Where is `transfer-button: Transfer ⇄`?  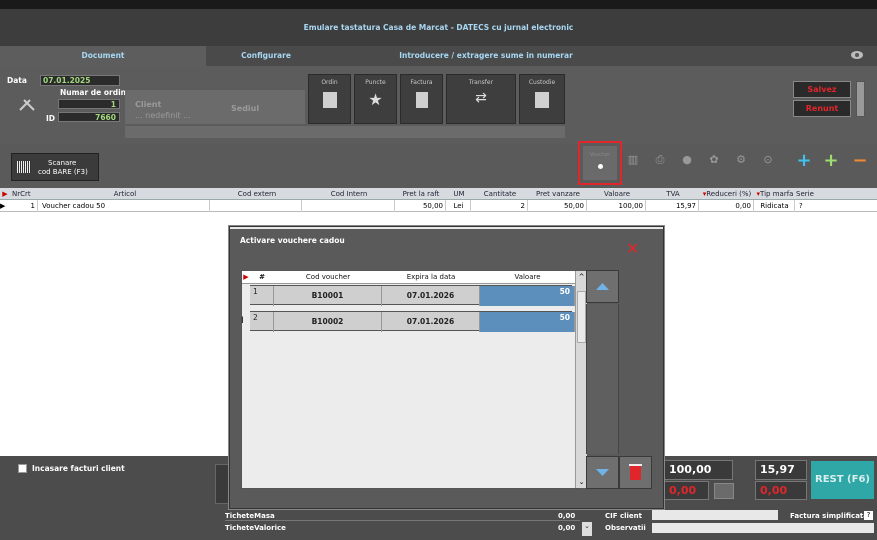
transfer-button: Transfer ⇄ is located at coordinates (481, 99).